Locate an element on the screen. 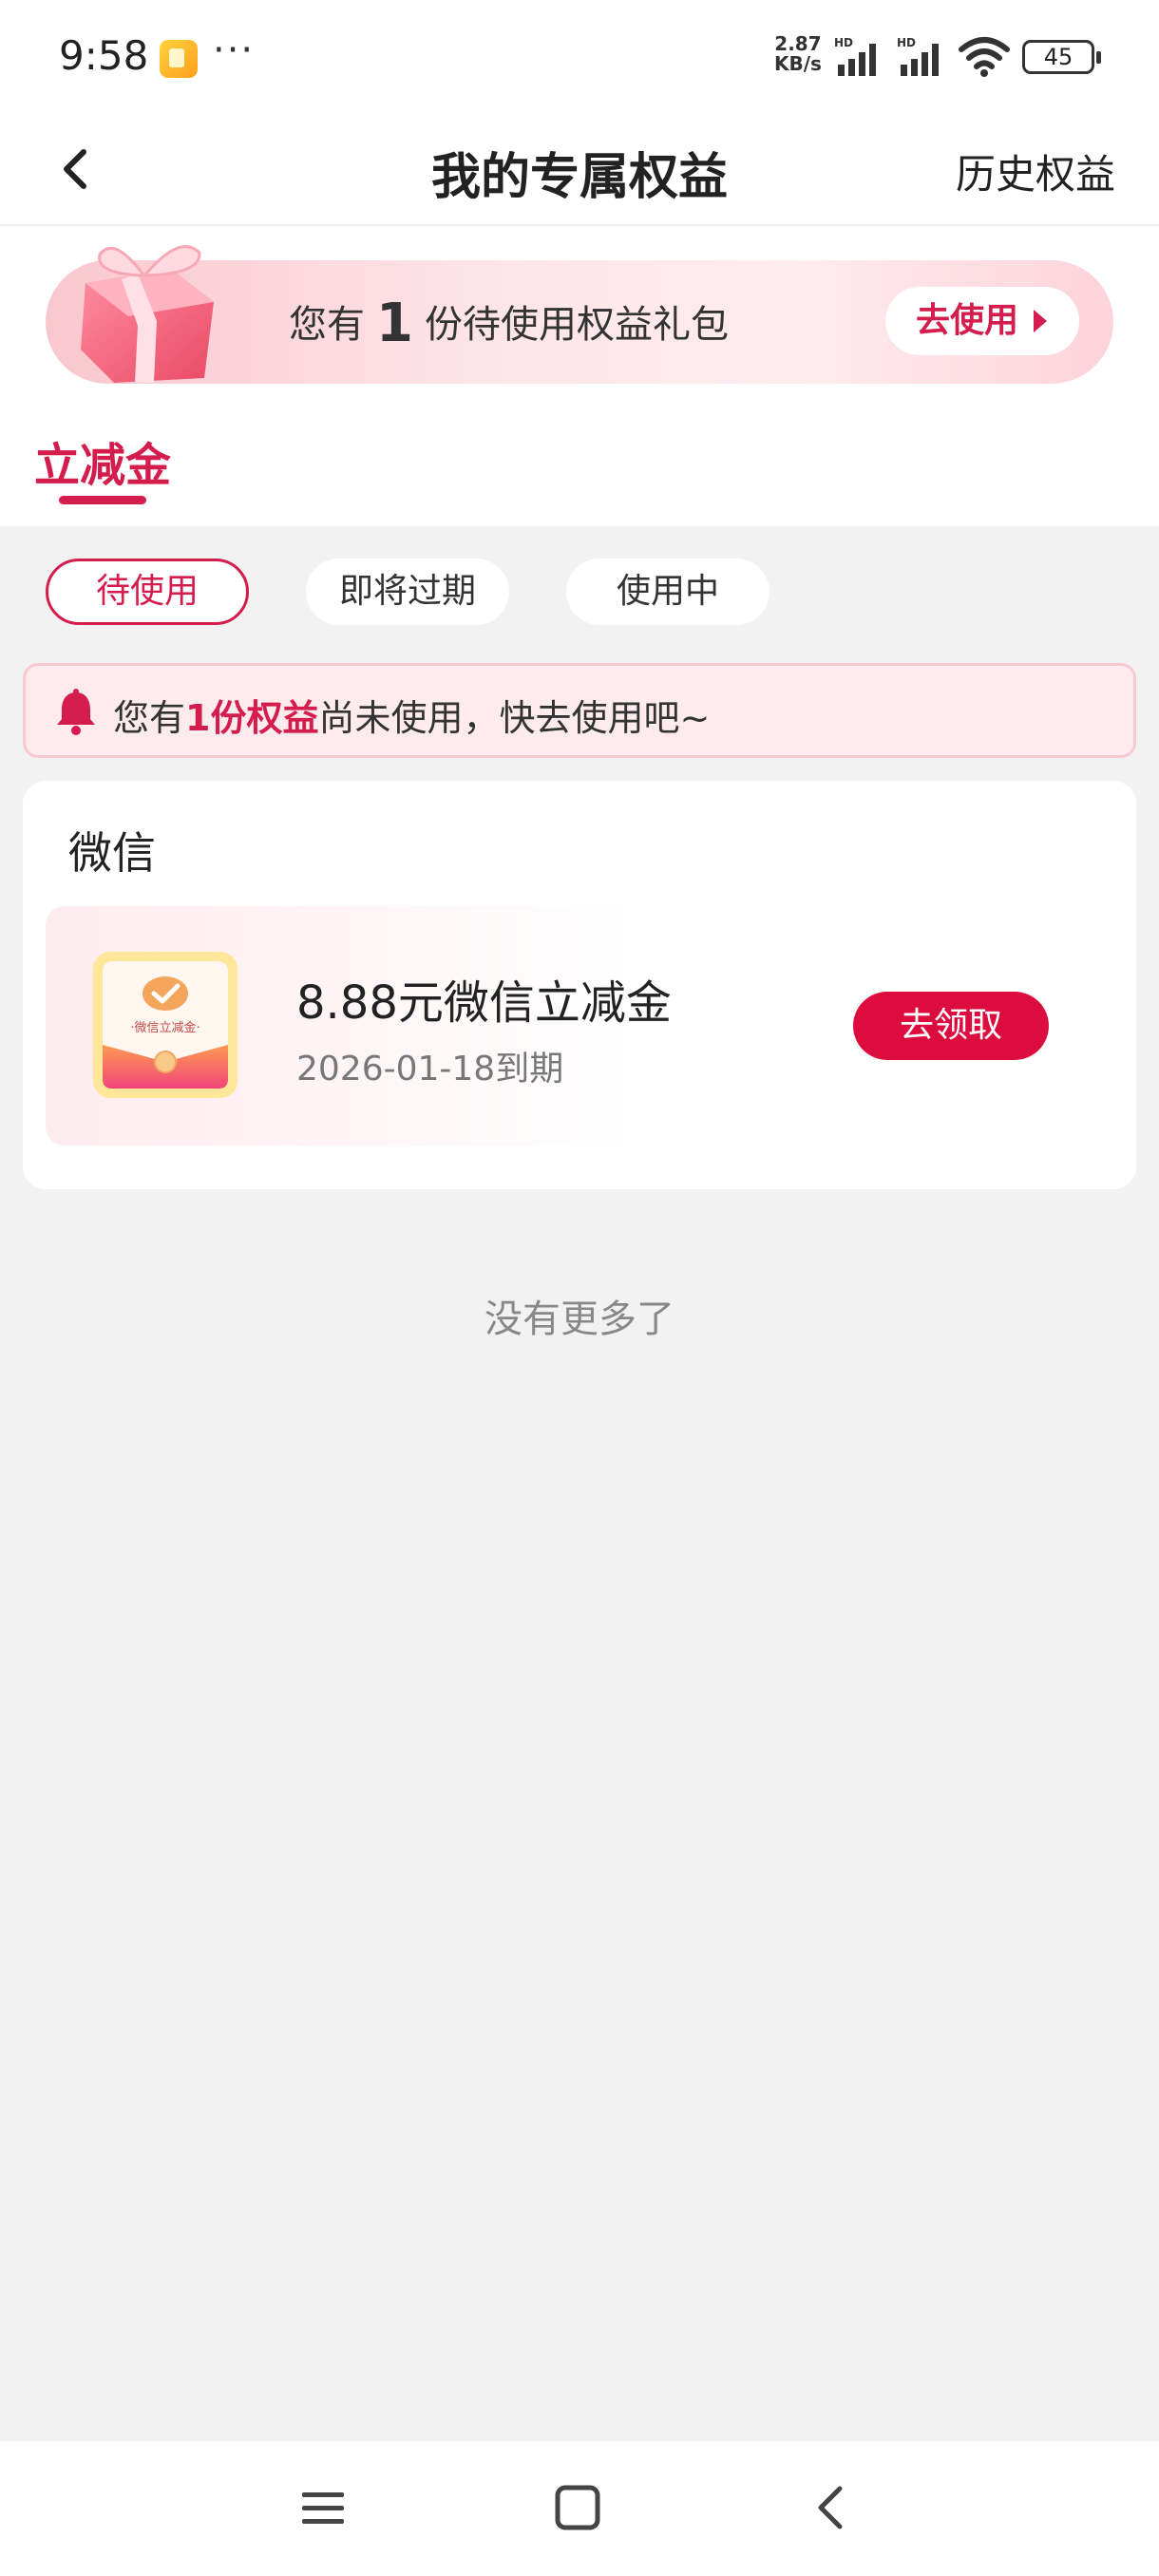  banner-count: 1 is located at coordinates (394, 323).